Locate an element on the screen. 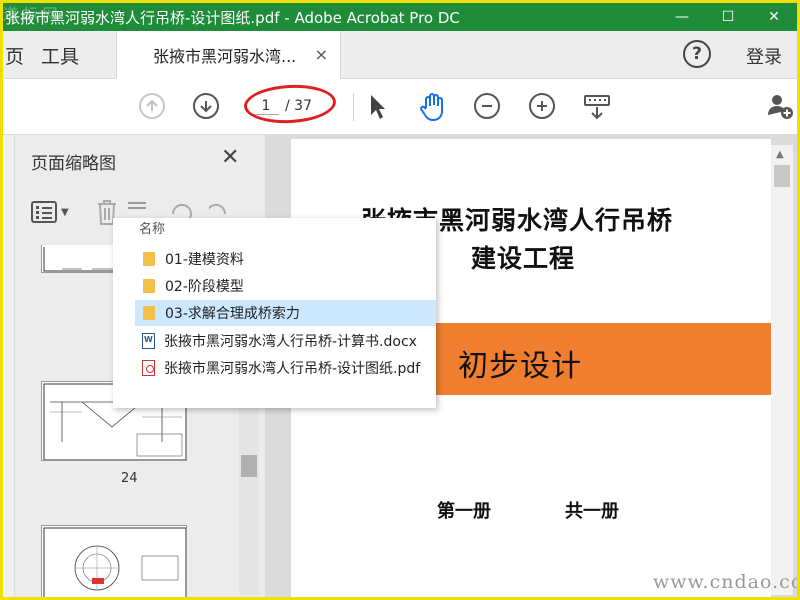 The width and height of the screenshot is (800, 600). main-toolbar: 1 / 37 is located at coordinates (400, 107).